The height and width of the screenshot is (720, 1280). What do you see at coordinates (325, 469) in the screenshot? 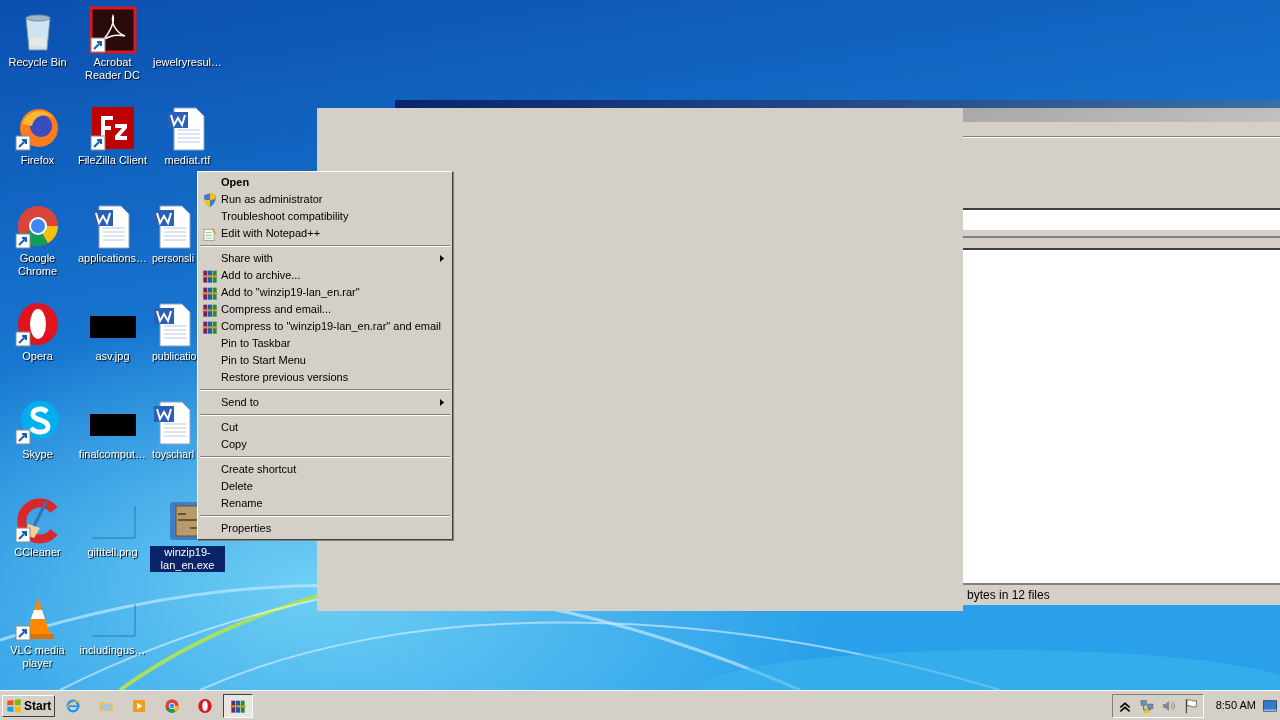
I see `menu-item: Create shortcut` at bounding box center [325, 469].